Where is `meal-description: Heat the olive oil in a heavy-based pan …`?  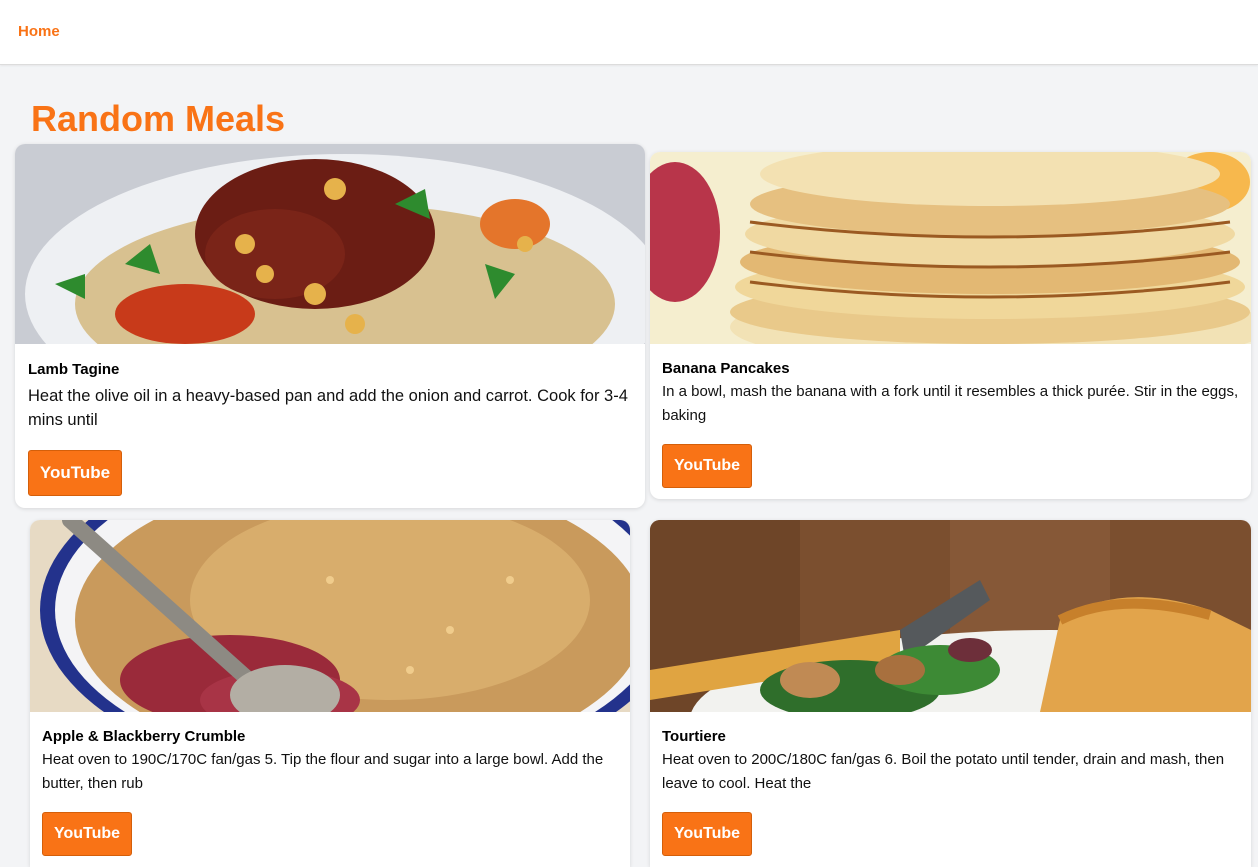 meal-description: Heat the olive oil in a heavy-based pan … is located at coordinates (328, 408).